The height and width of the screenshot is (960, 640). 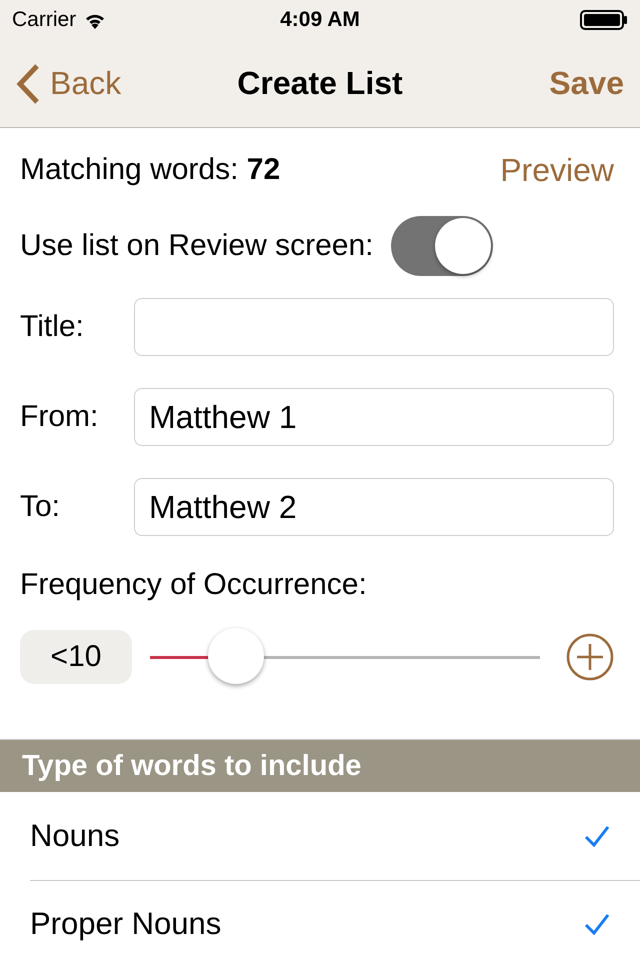 What do you see at coordinates (586, 83) in the screenshot?
I see `save-button: Save` at bounding box center [586, 83].